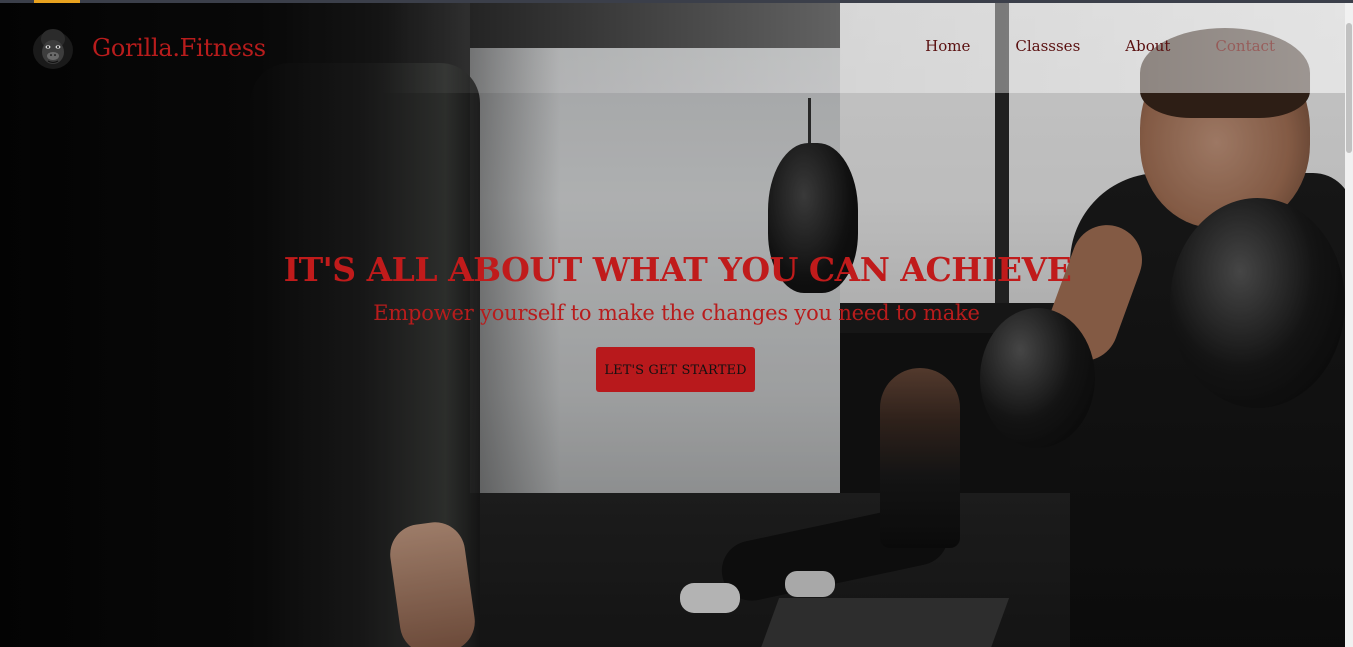 This screenshot has width=1353, height=647. I want to click on brand-link: Gorilla.Fitness, so click(148, 48).